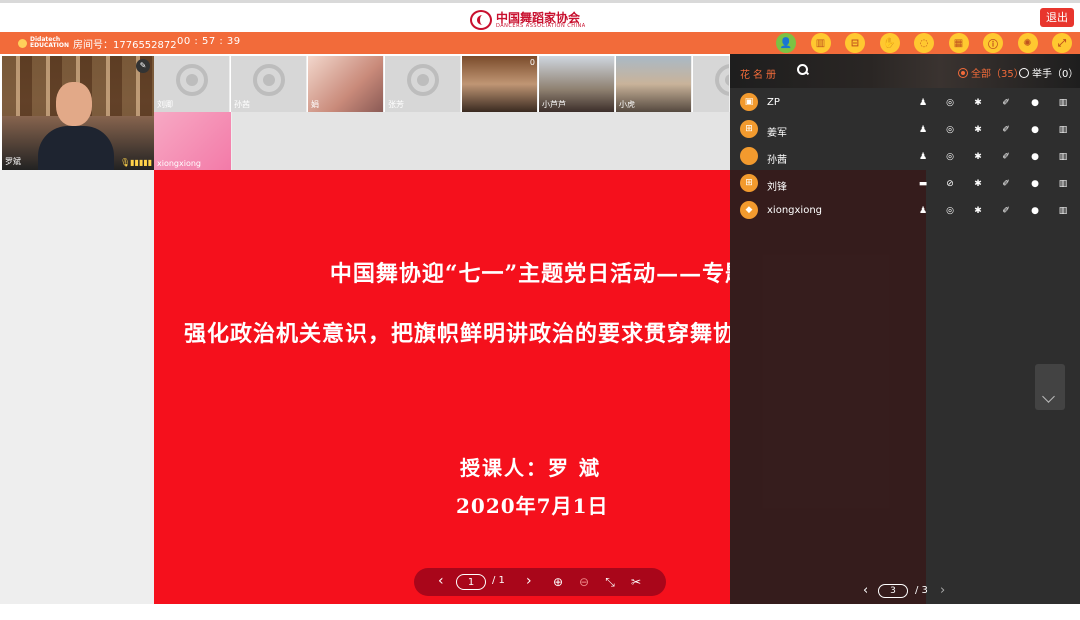  Describe the element at coordinates (346, 84) in the screenshot. I see `video-thumb: 娟` at that location.